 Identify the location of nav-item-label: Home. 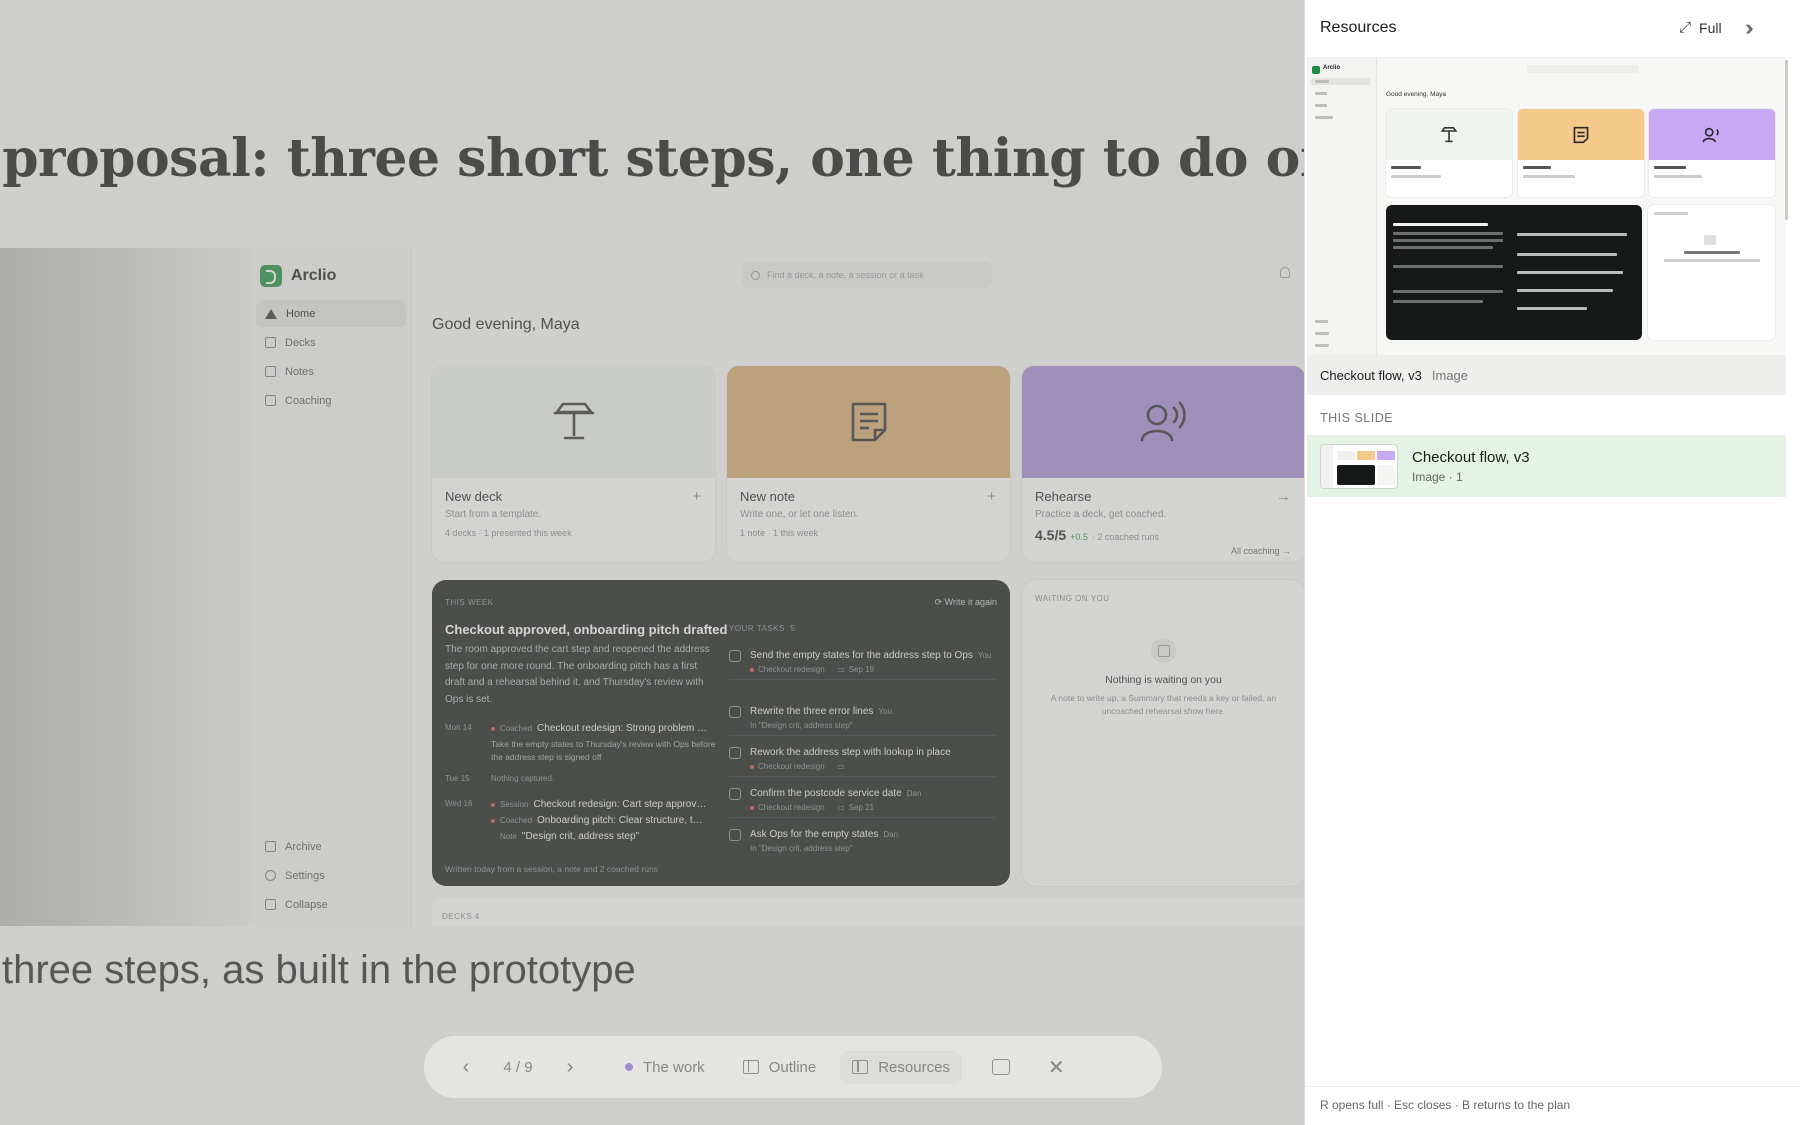
(301, 313).